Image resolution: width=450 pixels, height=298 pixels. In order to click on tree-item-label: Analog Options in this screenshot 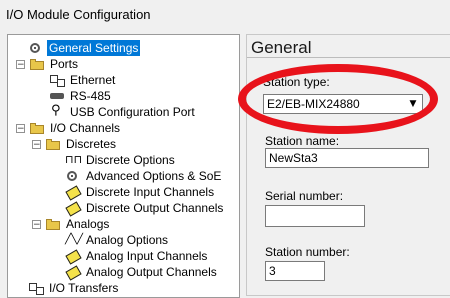, I will do `click(127, 240)`.